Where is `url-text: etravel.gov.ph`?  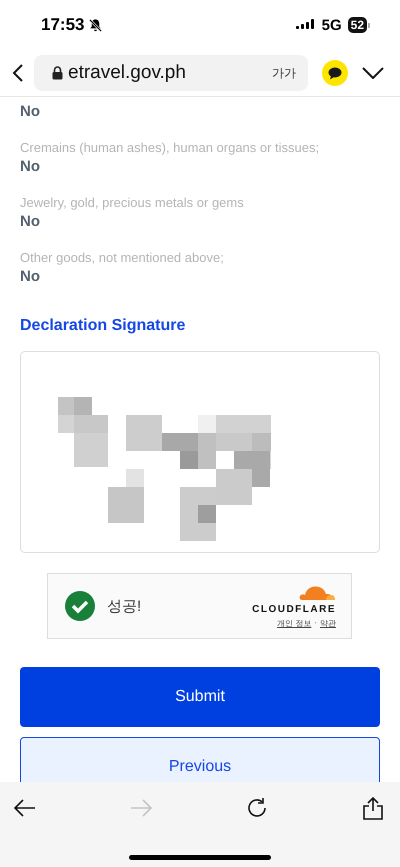 url-text: etravel.gov.ph is located at coordinates (127, 73).